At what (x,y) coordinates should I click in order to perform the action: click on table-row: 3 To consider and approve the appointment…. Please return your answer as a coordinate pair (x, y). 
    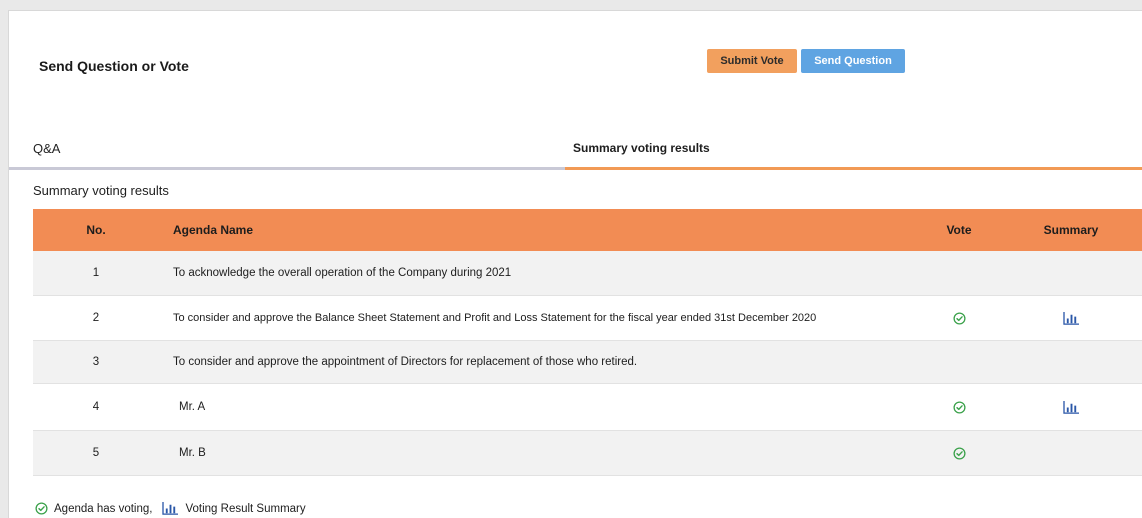
    Looking at the image, I should click on (587, 362).